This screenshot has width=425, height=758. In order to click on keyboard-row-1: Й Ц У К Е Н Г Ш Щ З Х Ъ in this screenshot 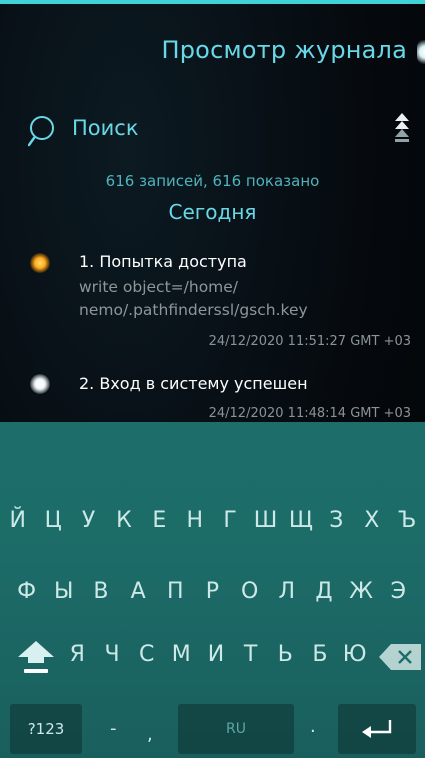, I will do `click(212, 521)`.